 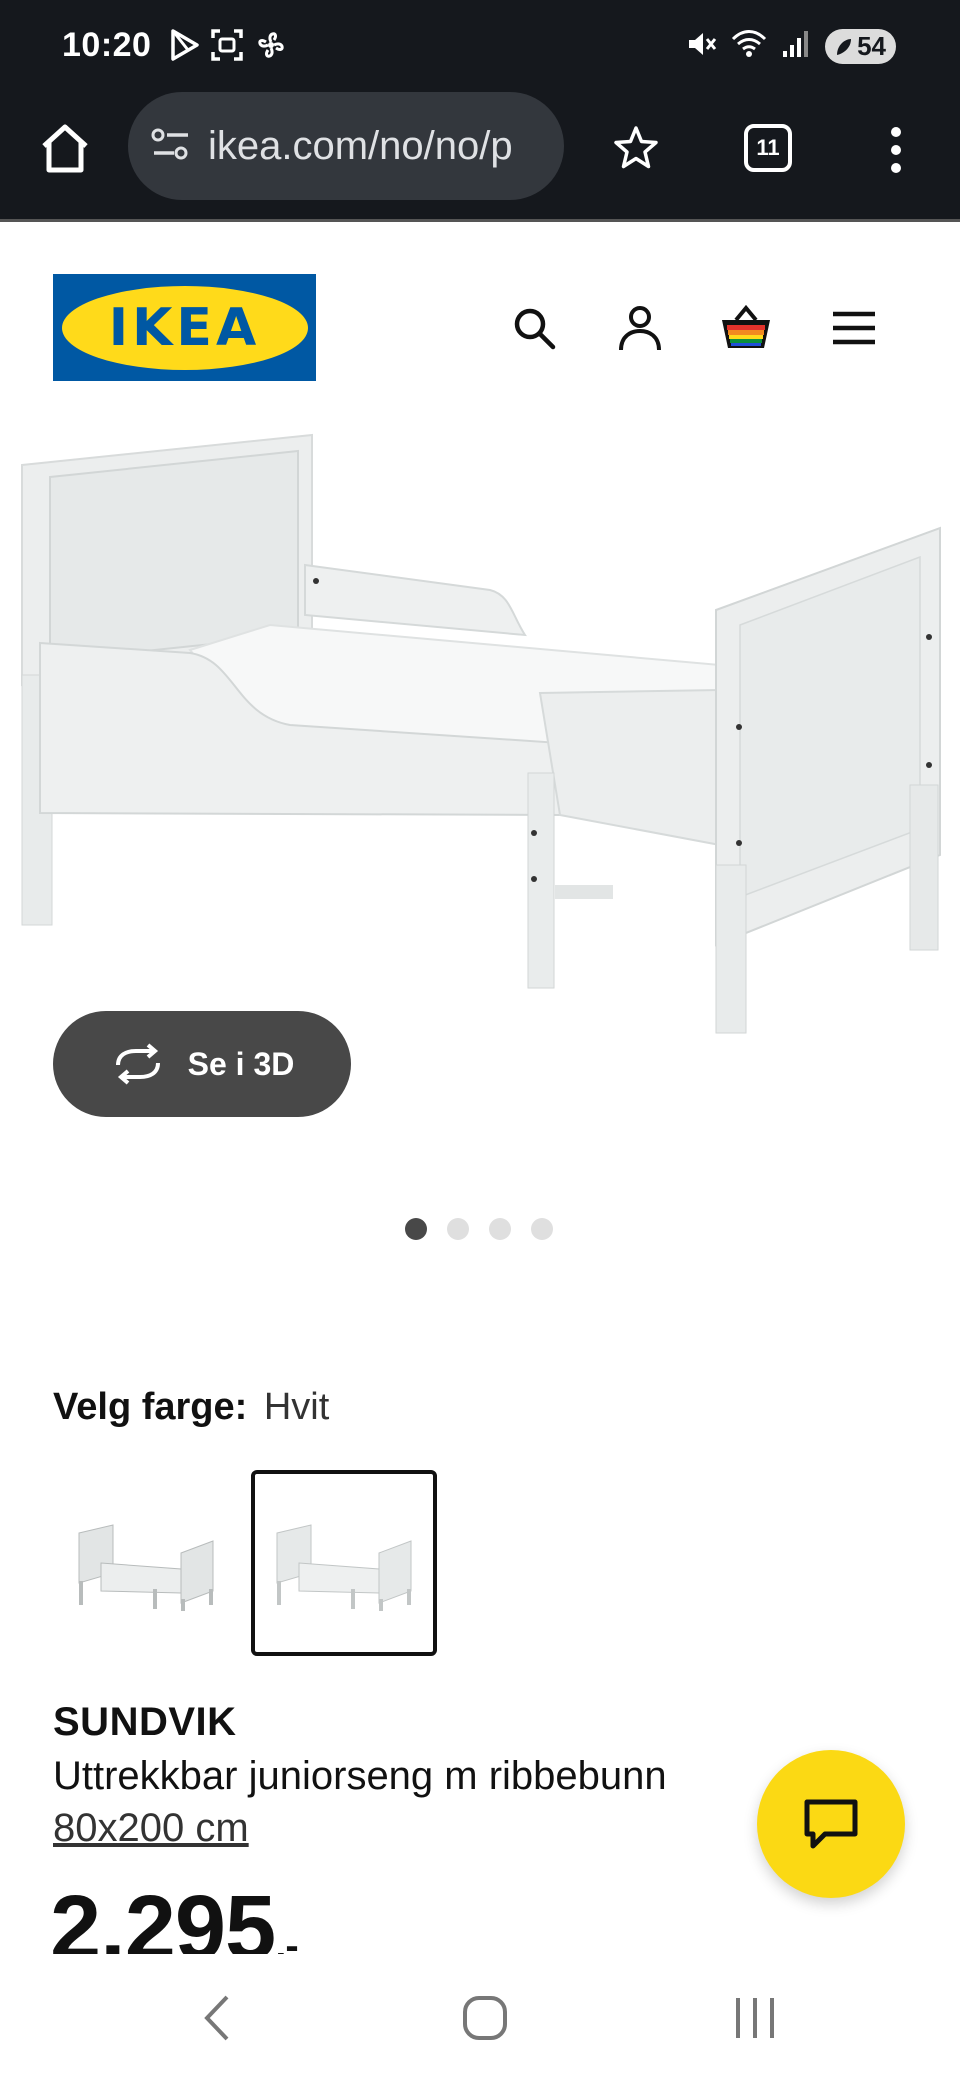 What do you see at coordinates (701, 46) in the screenshot?
I see `mute-icon` at bounding box center [701, 46].